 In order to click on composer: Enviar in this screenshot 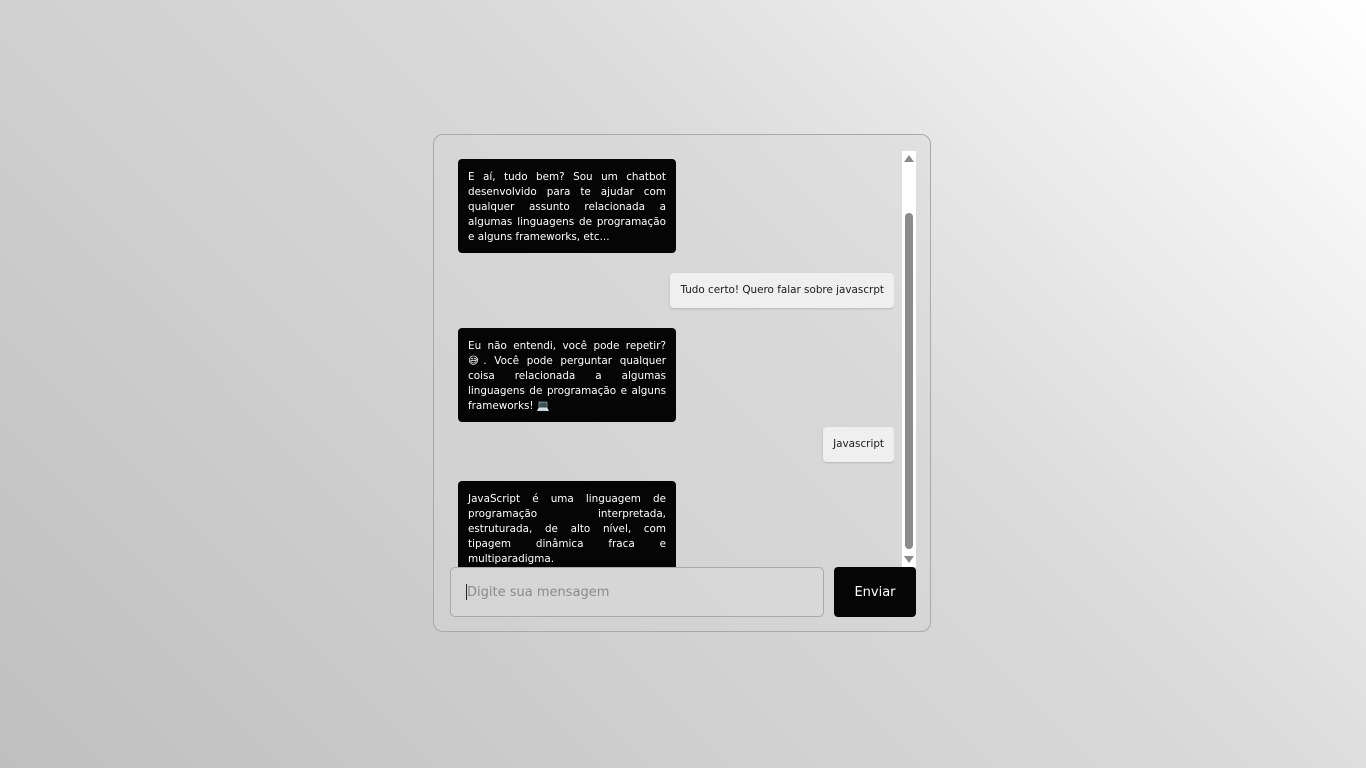, I will do `click(683, 592)`.